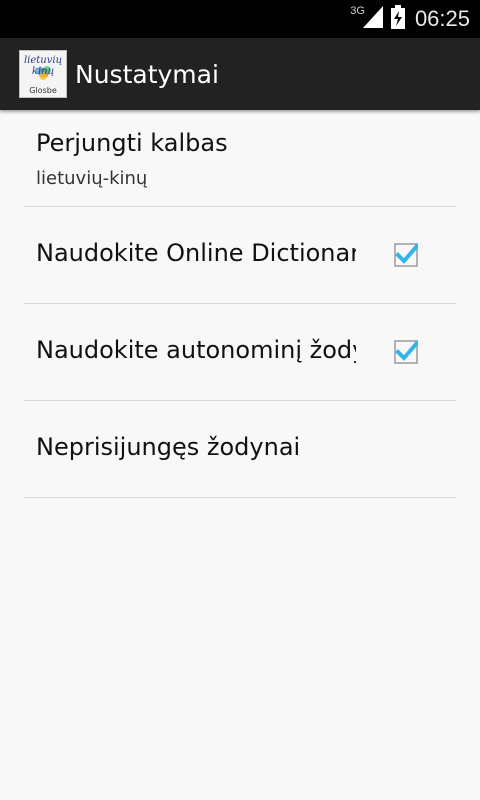 The width and height of the screenshot is (480, 800). What do you see at coordinates (92, 178) in the screenshot?
I see `pref-summary: lietuvių-kinų` at bounding box center [92, 178].